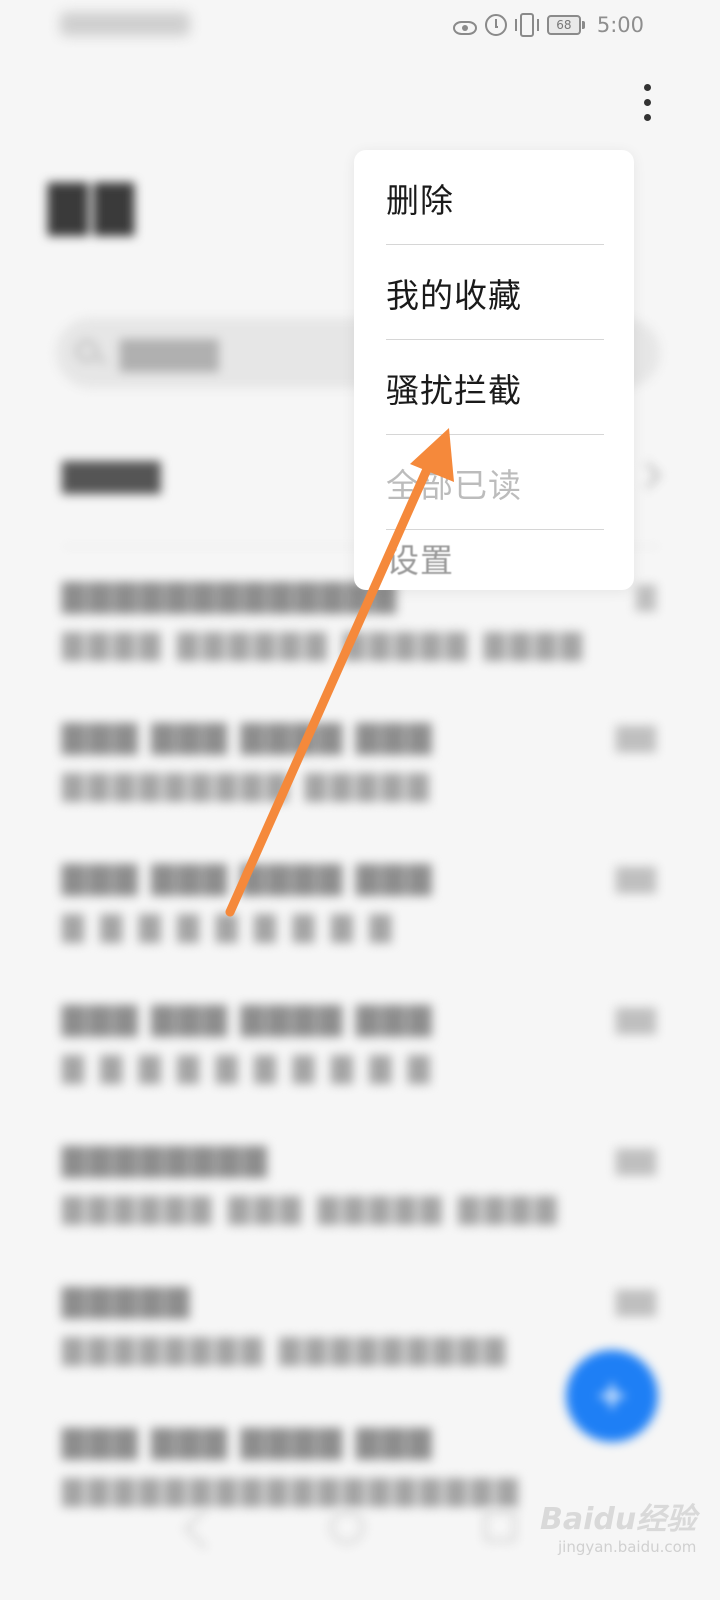  Describe the element at coordinates (495, 25) in the screenshot. I see `alarm-icon` at that location.